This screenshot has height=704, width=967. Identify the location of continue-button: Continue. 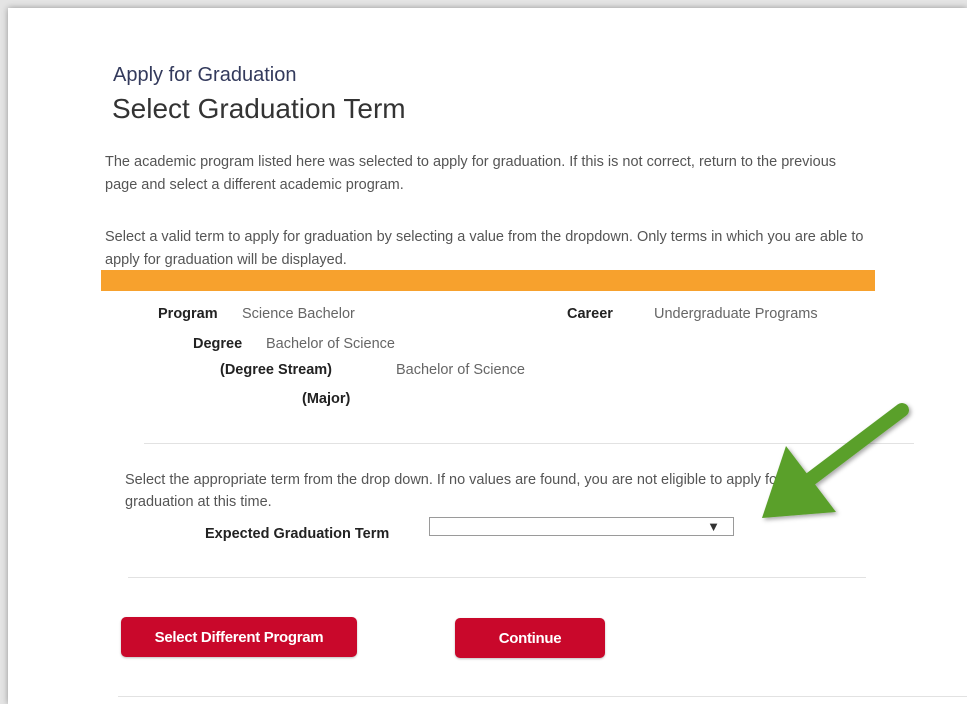
(530, 638).